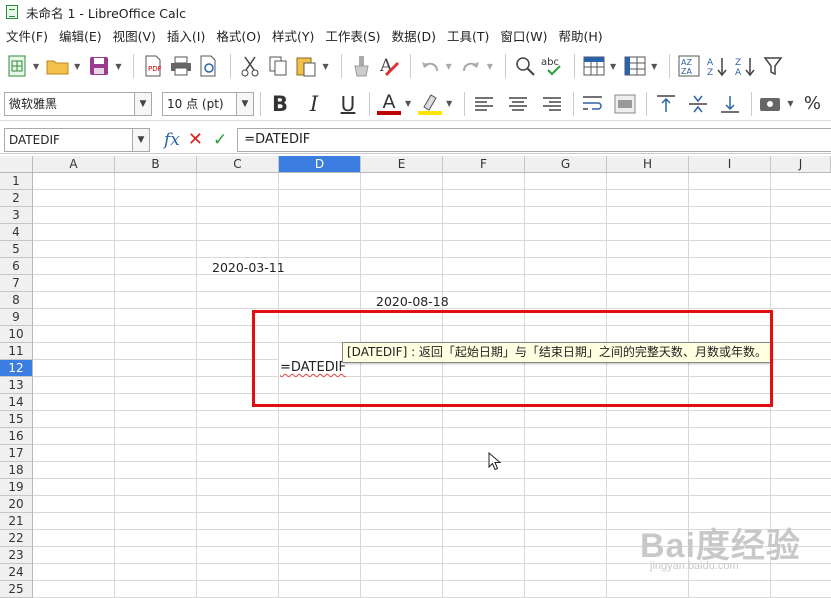  I want to click on clear-formatting-icon: A, so click(389, 66).